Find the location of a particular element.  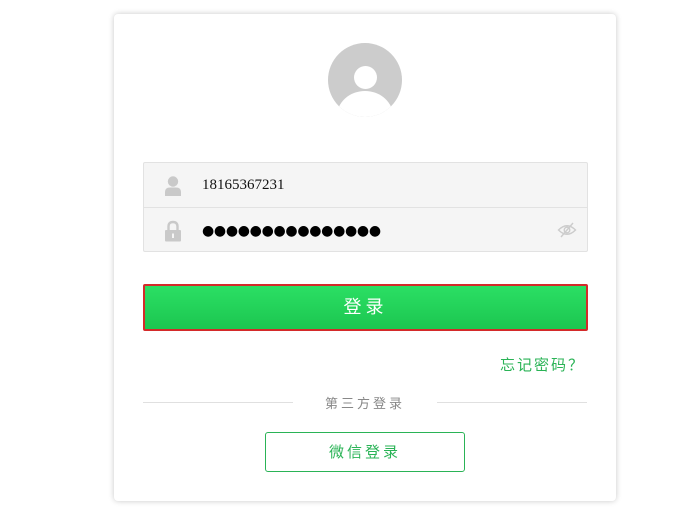

password-field: ●●●●●●●●●●●●●●● is located at coordinates (365, 229).